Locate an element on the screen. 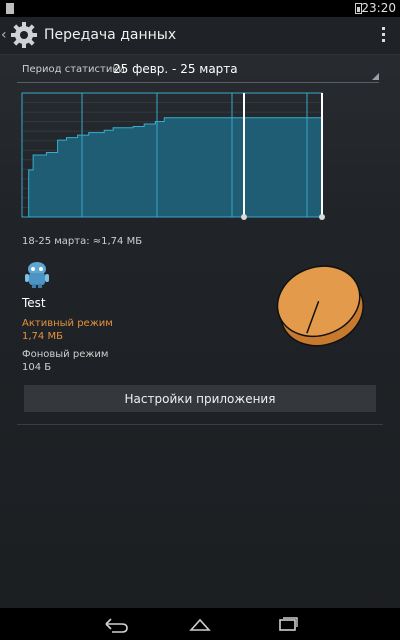 Image resolution: width=400 pixels, height=640 pixels. back-icon is located at coordinates (115, 624).